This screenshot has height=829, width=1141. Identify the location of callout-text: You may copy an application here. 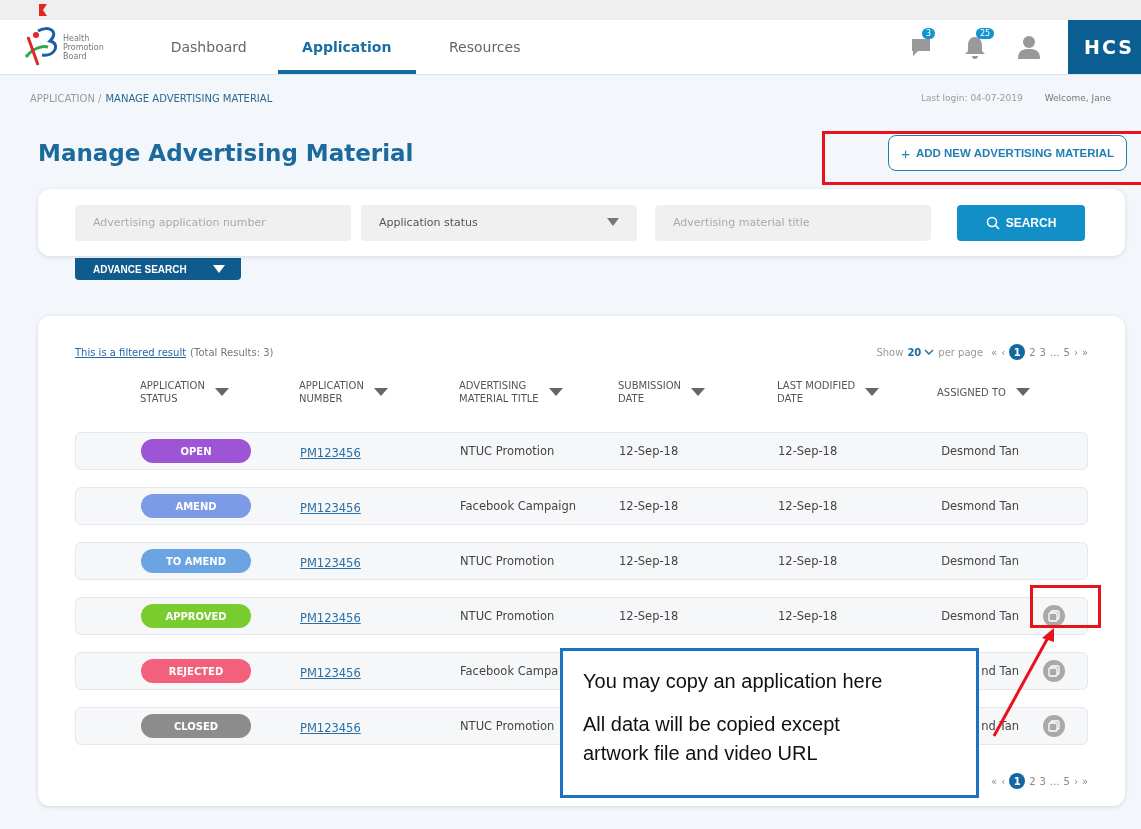
(733, 681).